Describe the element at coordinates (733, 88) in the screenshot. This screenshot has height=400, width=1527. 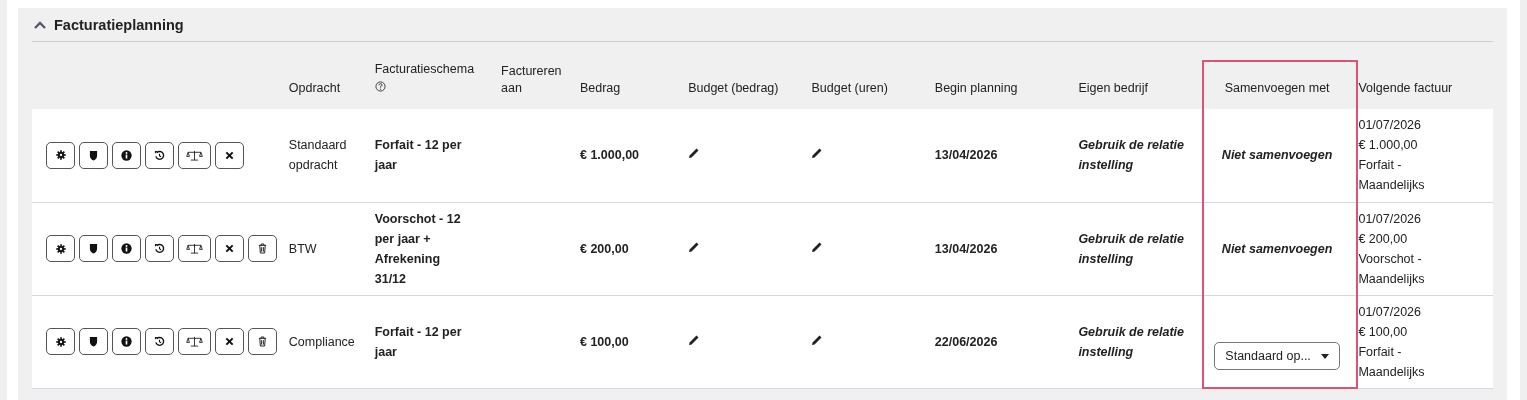
I see `column-header: Budget (bedrag)` at that location.